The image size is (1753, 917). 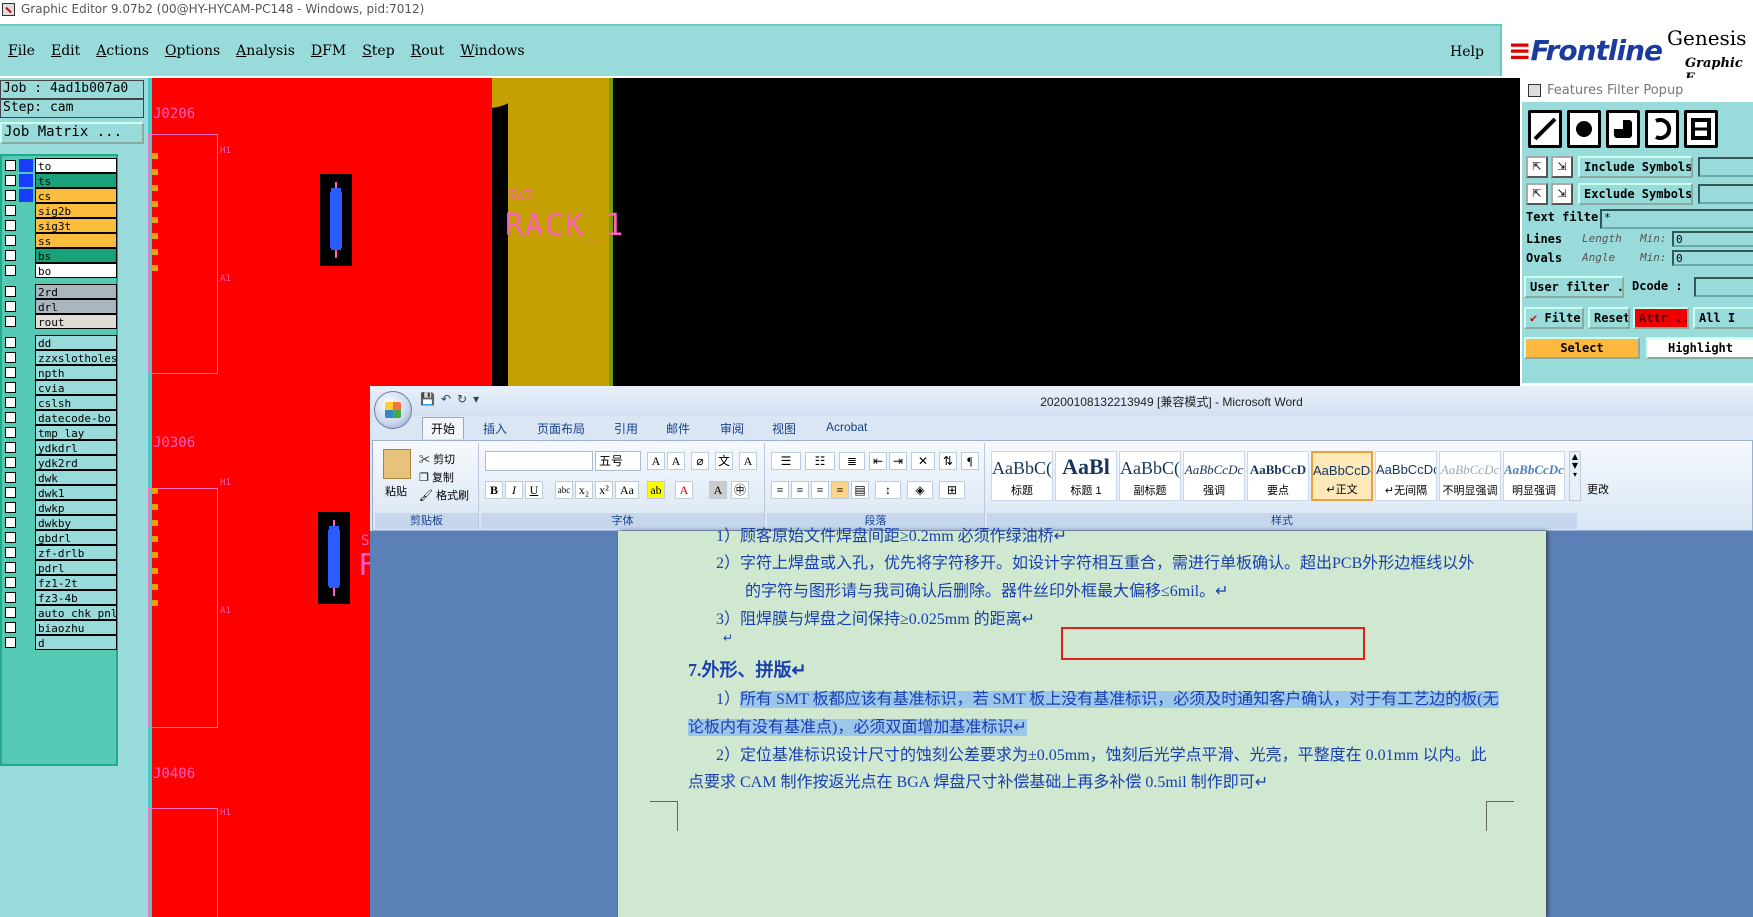 I want to click on layer-name: cslsh, so click(x=76, y=402).